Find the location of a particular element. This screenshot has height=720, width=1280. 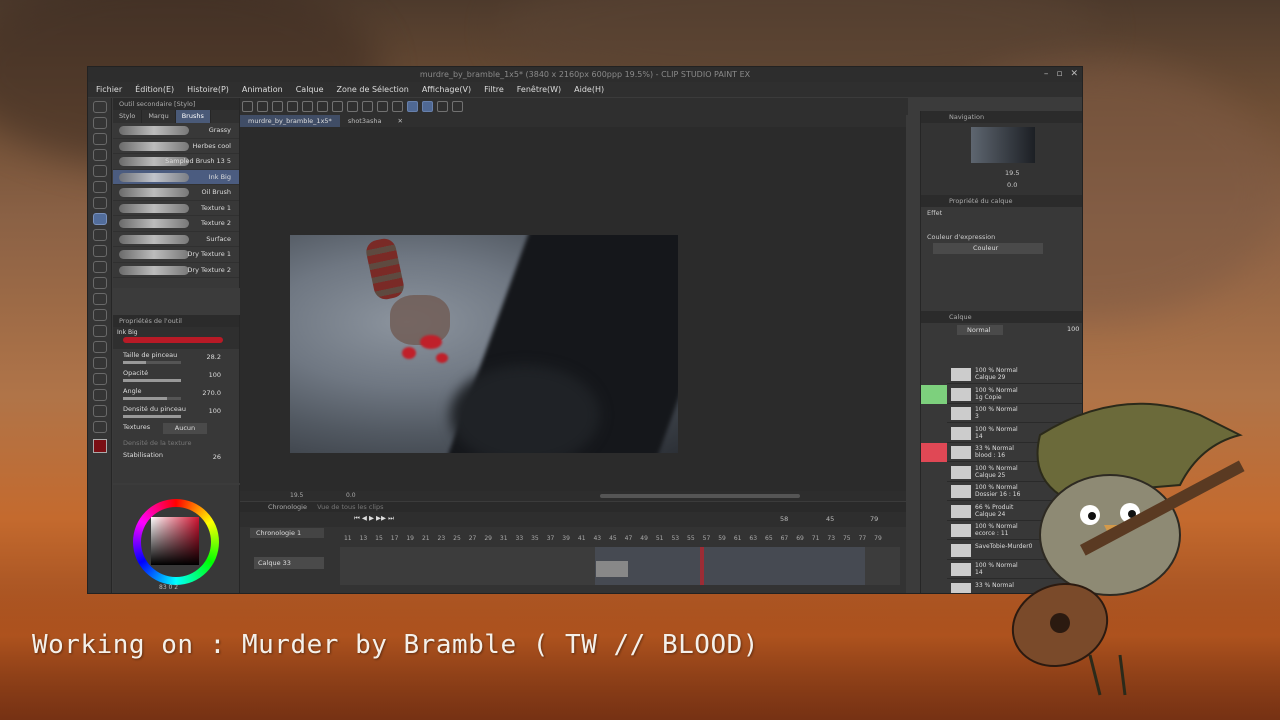

open-icon is located at coordinates (262, 106).